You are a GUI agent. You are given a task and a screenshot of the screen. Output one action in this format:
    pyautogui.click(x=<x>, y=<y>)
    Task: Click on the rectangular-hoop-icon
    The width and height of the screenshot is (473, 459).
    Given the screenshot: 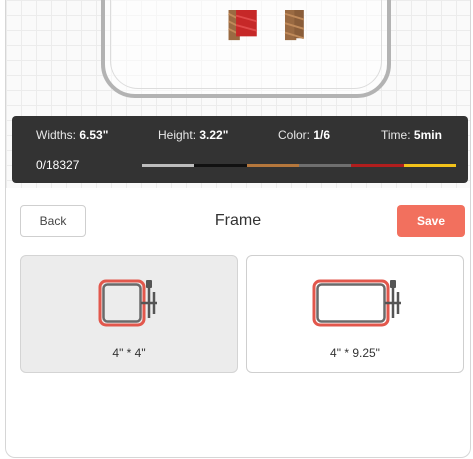 What is the action you would take?
    pyautogui.click(x=356, y=303)
    